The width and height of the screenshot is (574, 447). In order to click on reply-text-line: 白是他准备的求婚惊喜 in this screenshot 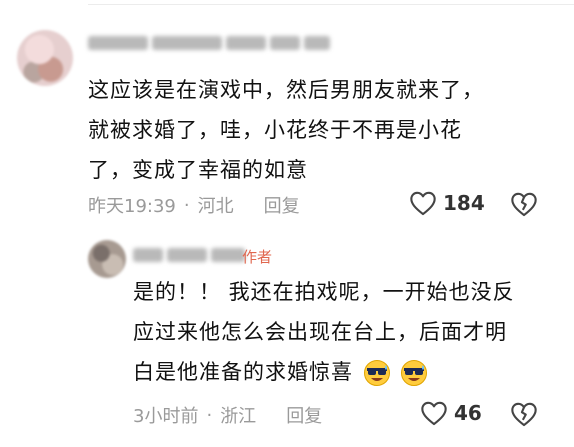, I will do `click(348, 372)`.